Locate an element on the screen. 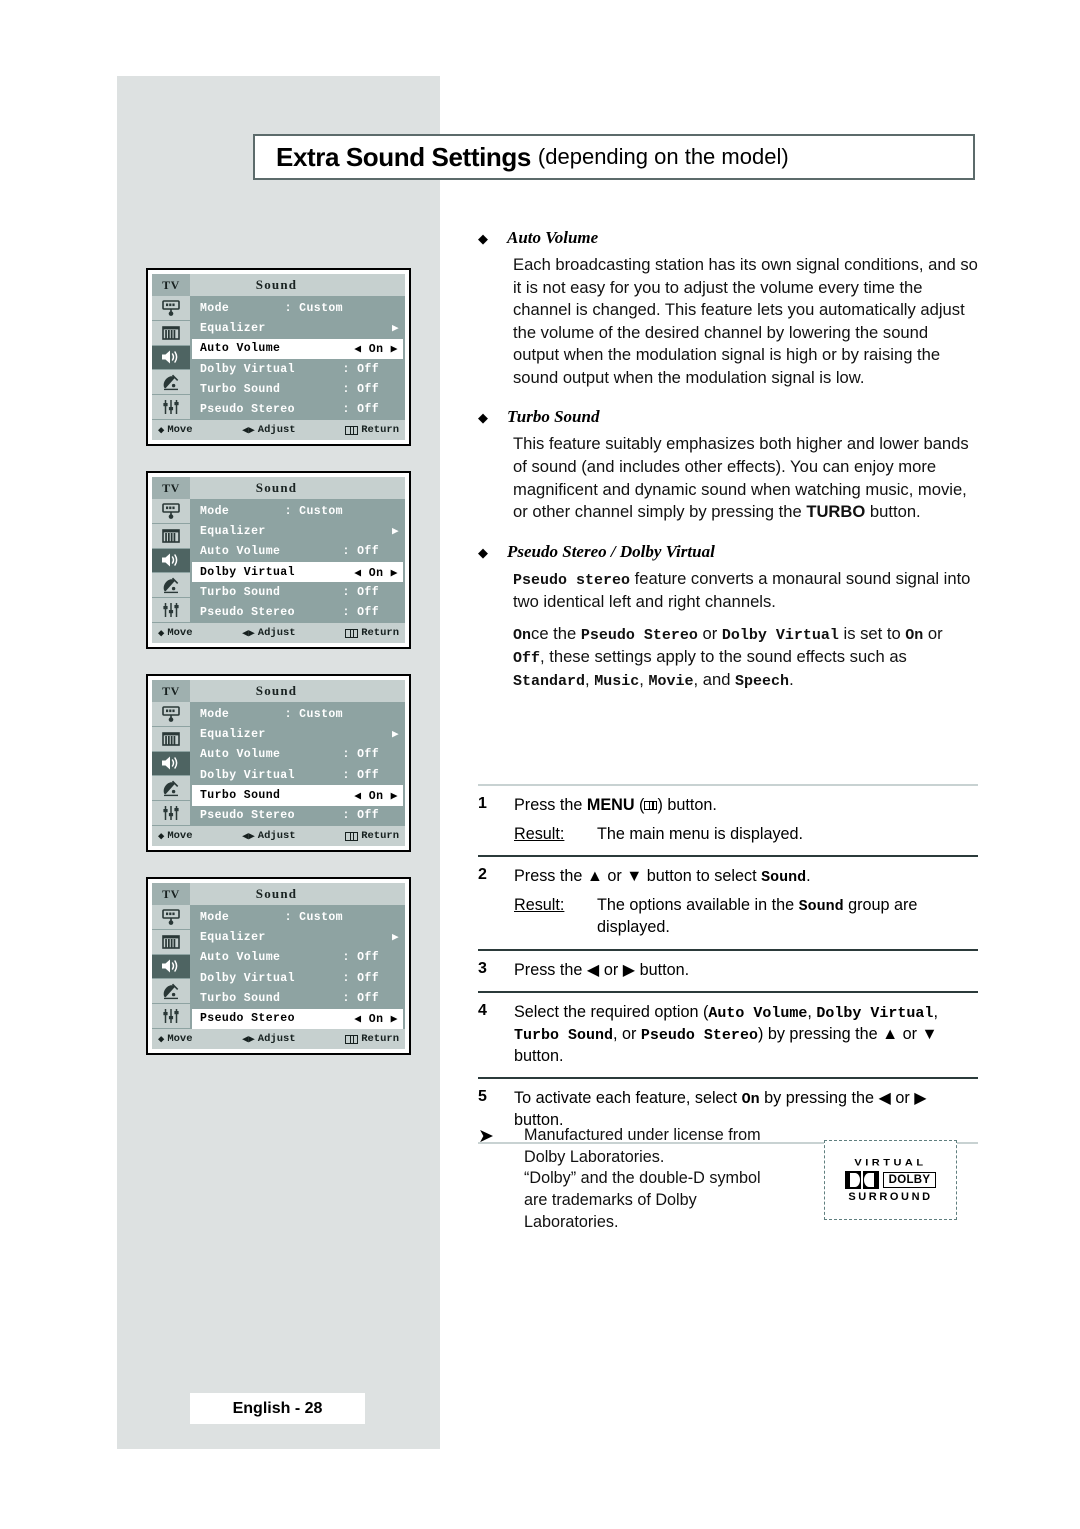 The width and height of the screenshot is (1080, 1529). section-title: Turbo Sound is located at coordinates (553, 417).